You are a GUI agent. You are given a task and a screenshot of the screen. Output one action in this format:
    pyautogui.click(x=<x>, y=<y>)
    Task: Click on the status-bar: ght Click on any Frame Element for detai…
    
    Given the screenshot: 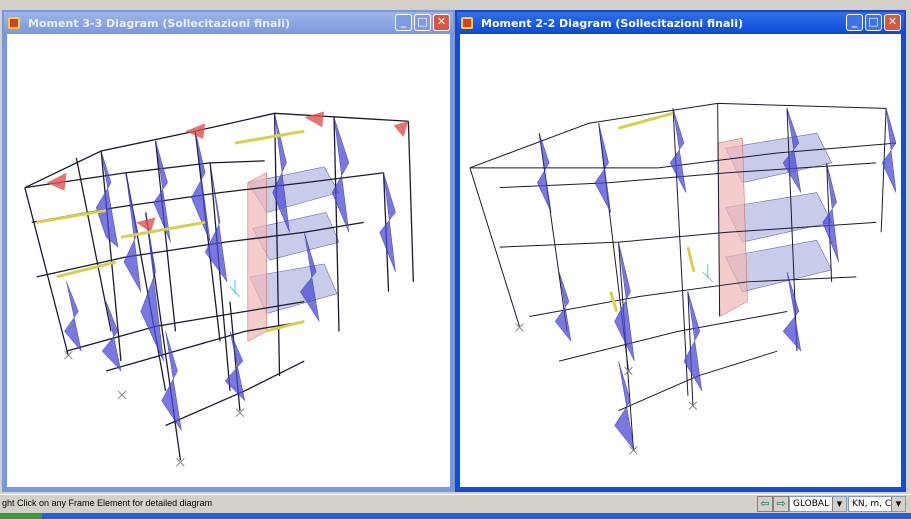 What is the action you would take?
    pyautogui.click(x=455, y=503)
    